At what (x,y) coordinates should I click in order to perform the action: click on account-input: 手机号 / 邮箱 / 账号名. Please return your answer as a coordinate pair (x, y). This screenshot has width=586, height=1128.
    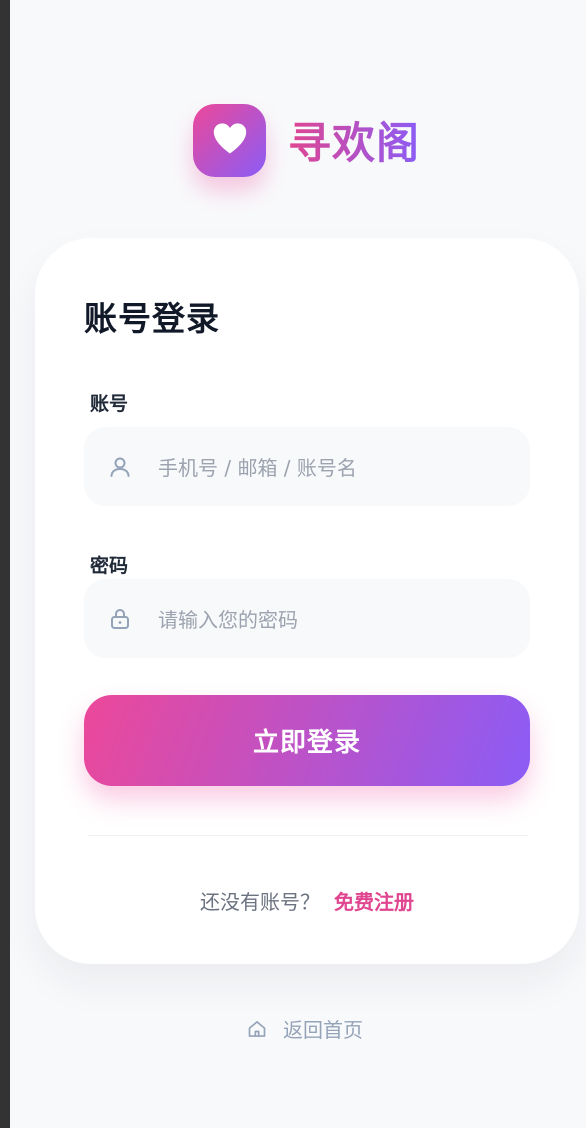
    Looking at the image, I should click on (307, 466).